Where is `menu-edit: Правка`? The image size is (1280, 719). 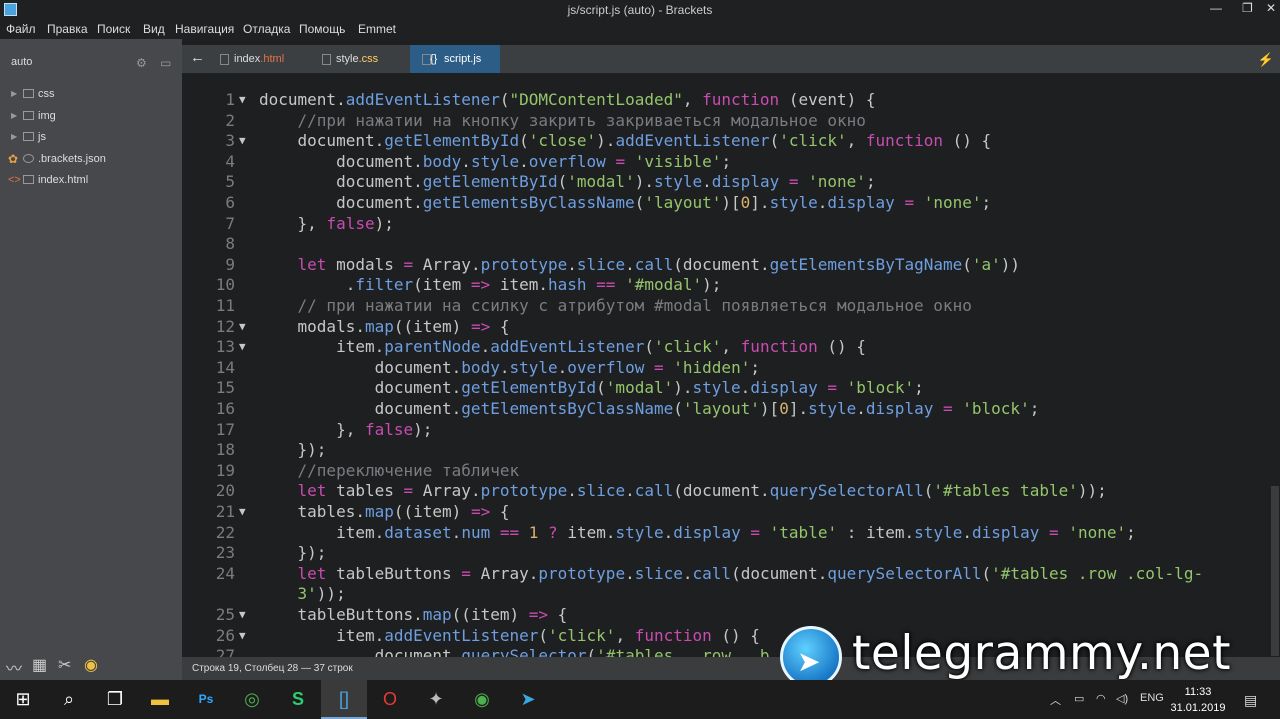 menu-edit: Правка is located at coordinates (67, 29).